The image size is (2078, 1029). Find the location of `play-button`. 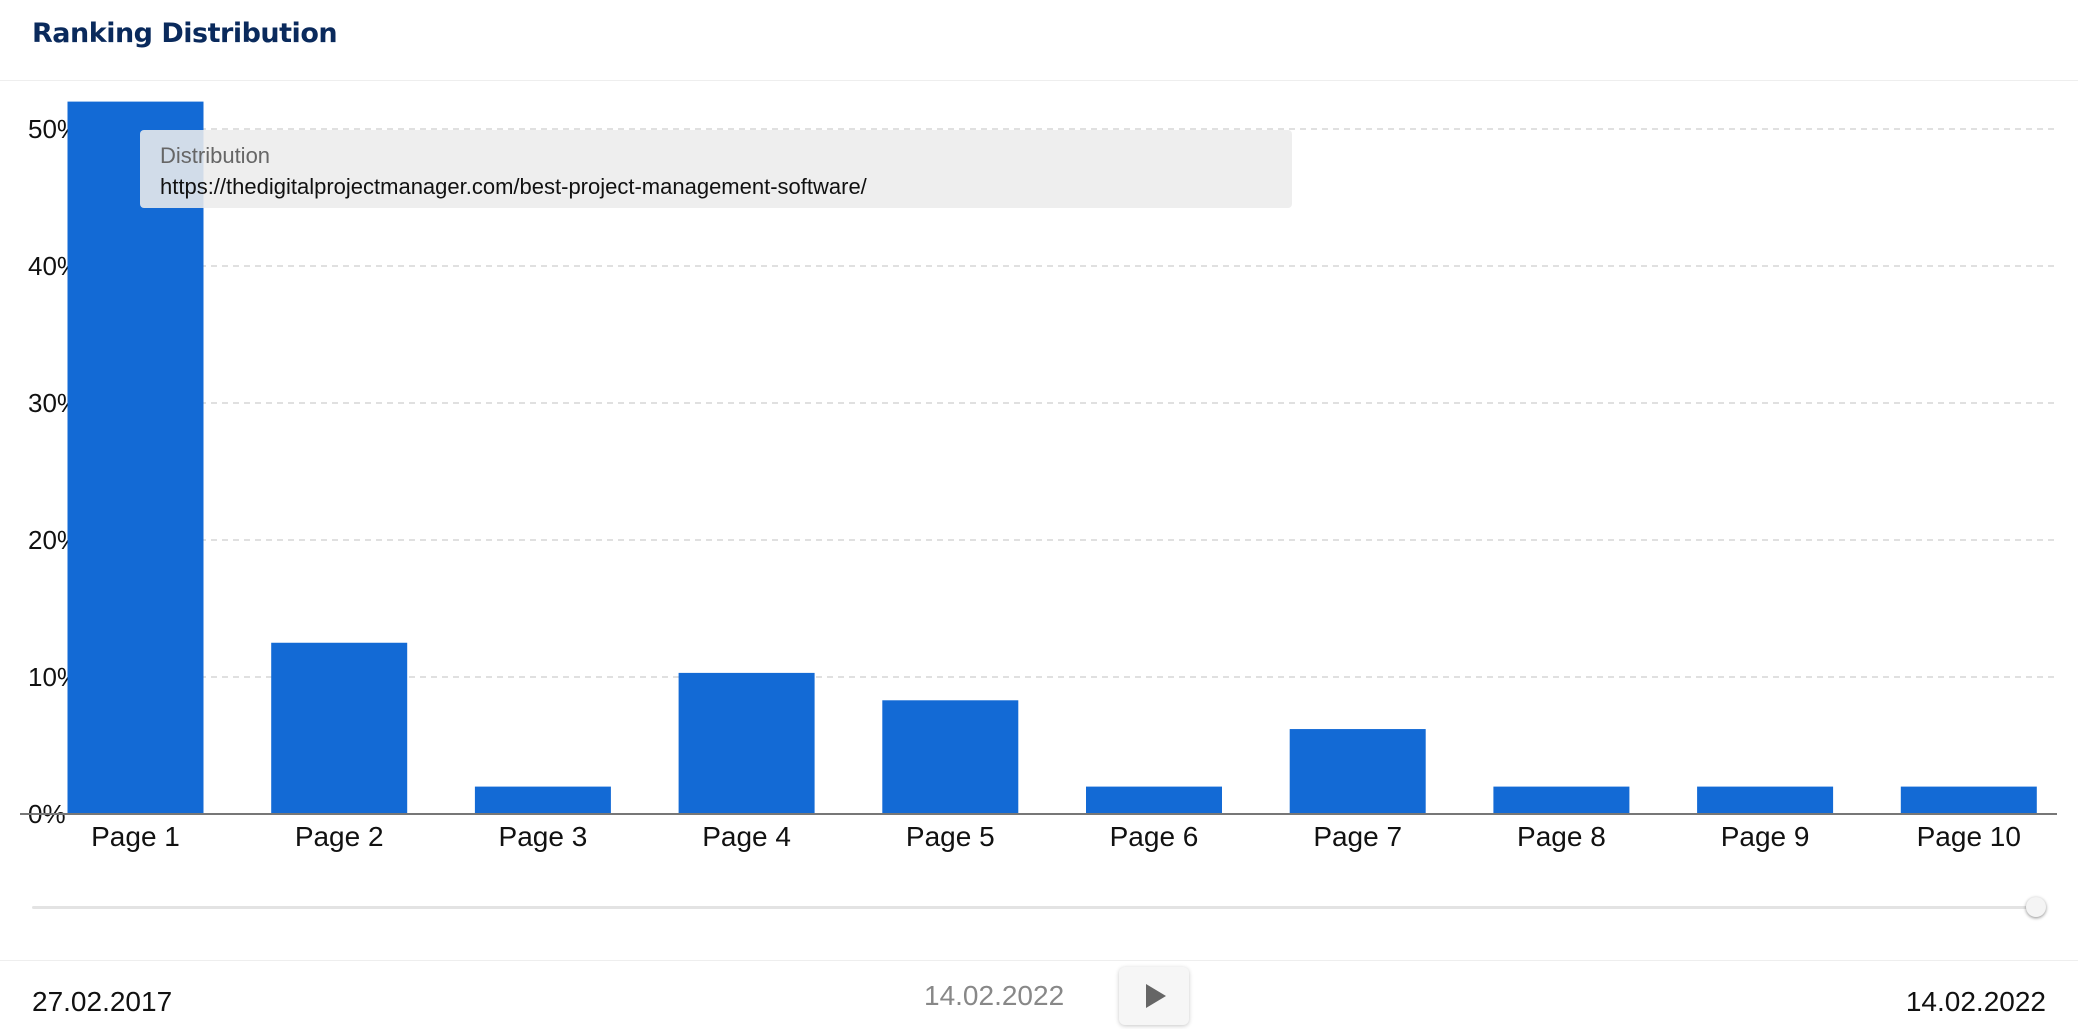

play-button is located at coordinates (1154, 996).